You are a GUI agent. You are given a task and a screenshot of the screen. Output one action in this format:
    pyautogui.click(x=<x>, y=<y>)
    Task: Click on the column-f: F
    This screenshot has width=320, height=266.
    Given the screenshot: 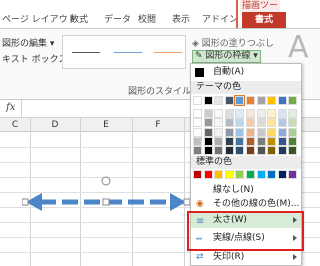 What is the action you would take?
    pyautogui.click(x=158, y=125)
    